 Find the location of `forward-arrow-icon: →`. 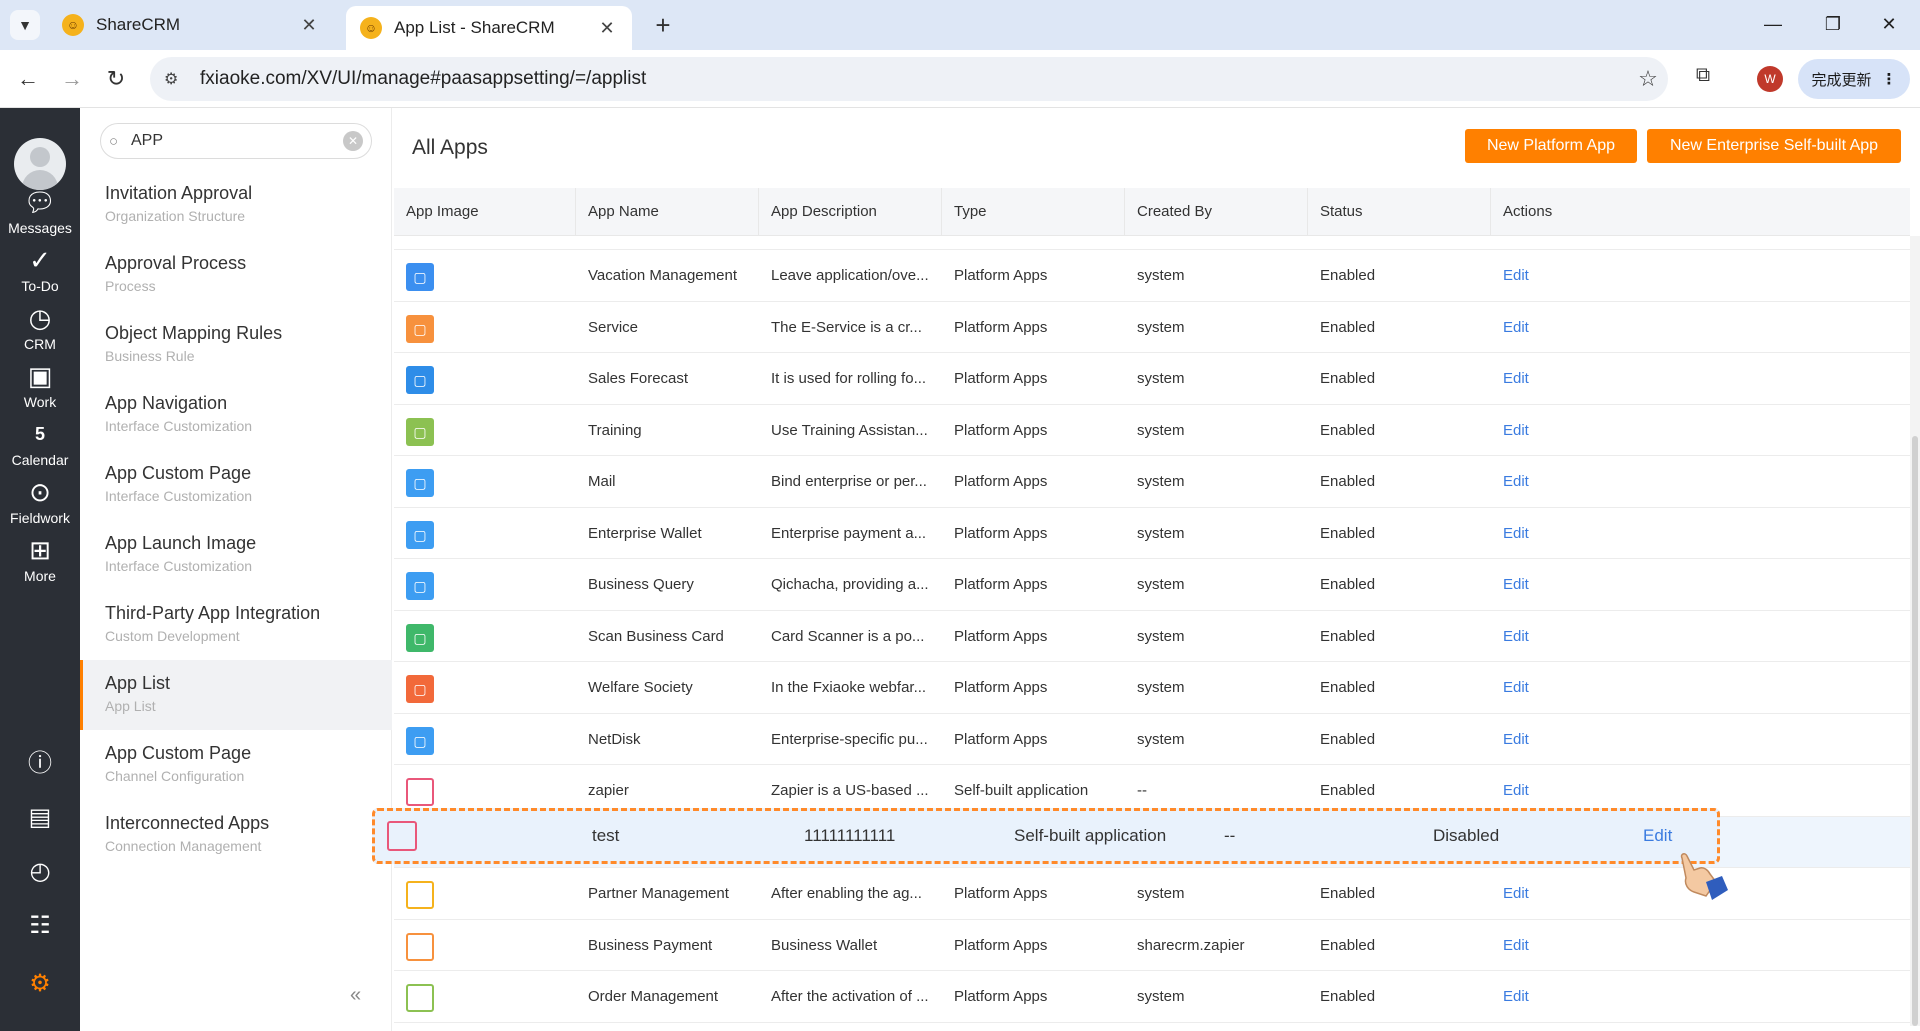

forward-arrow-icon: → is located at coordinates (72, 79).